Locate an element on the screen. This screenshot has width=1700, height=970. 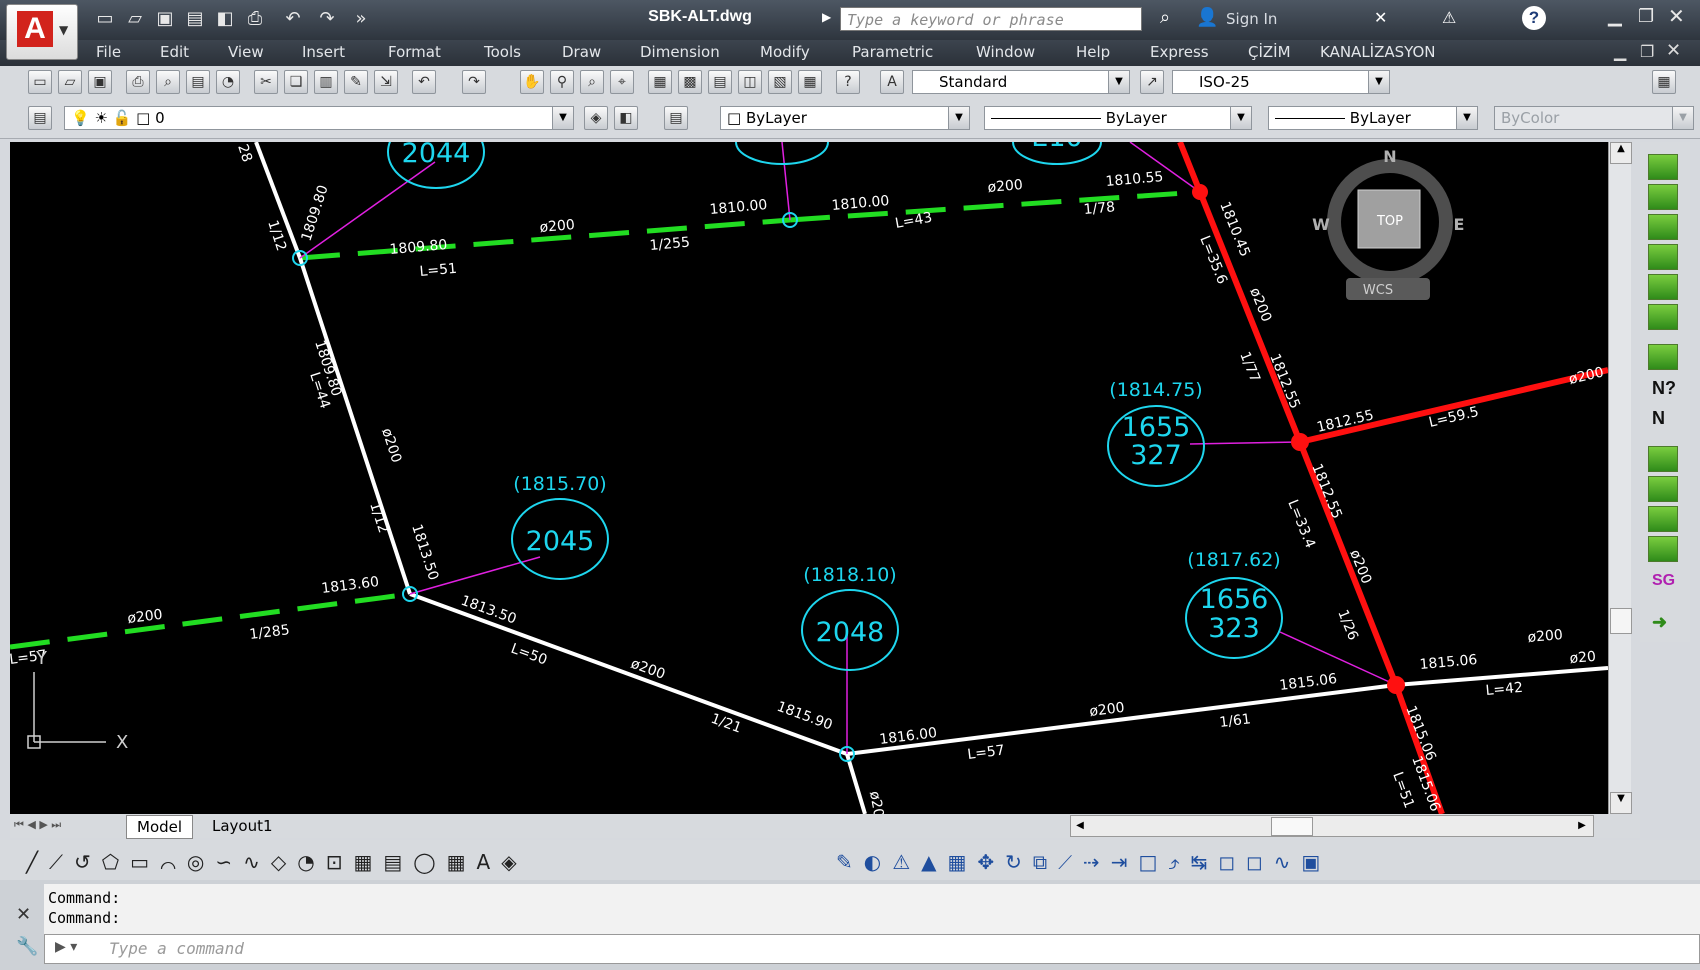
pipe-draw-icon is located at coordinates (1663, 257).